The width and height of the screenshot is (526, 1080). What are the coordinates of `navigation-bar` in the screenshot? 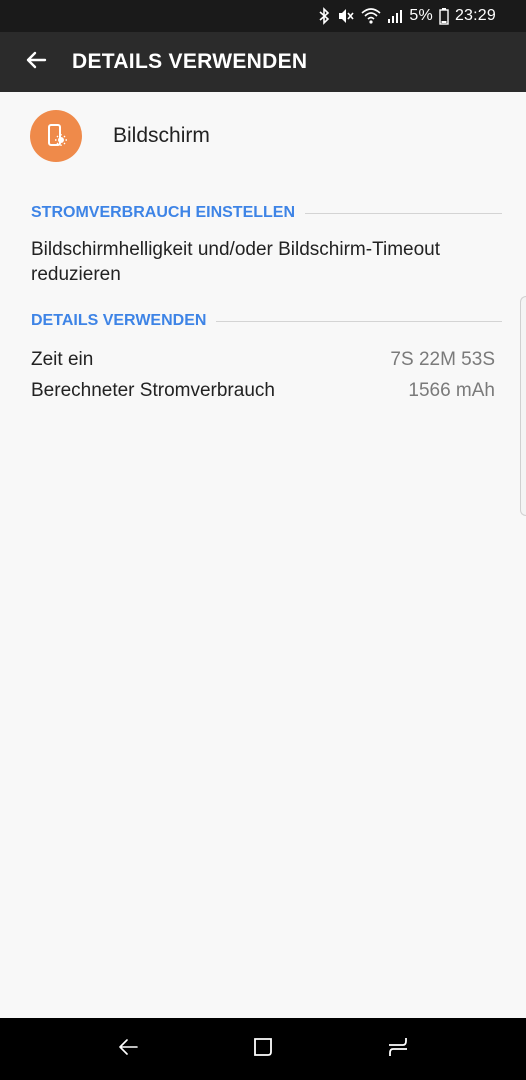 It's located at (263, 1049).